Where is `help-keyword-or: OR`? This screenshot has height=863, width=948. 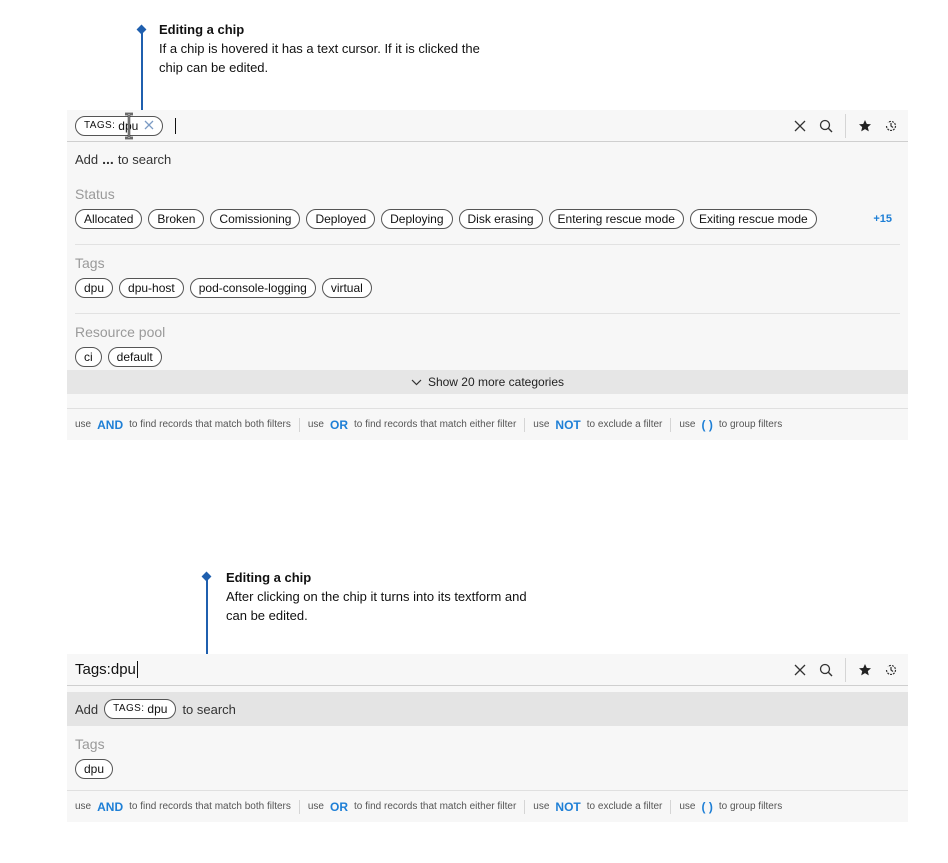
help-keyword-or: OR is located at coordinates (339, 424).